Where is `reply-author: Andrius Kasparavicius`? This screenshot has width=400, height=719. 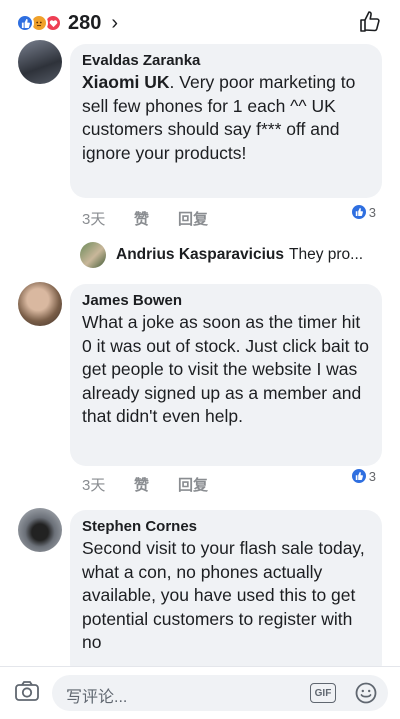
reply-author: Andrius Kasparavicius is located at coordinates (200, 255).